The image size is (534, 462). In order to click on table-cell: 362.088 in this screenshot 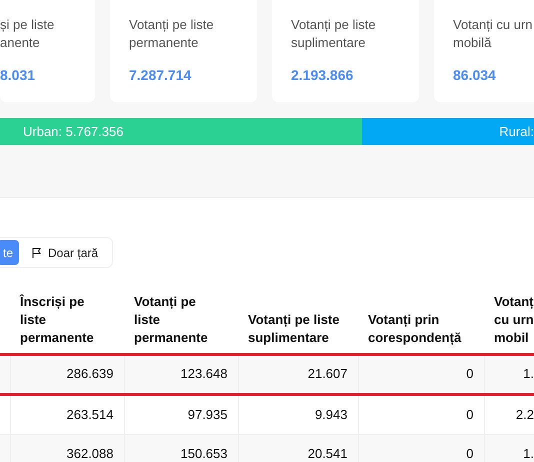, I will do `click(90, 454)`.